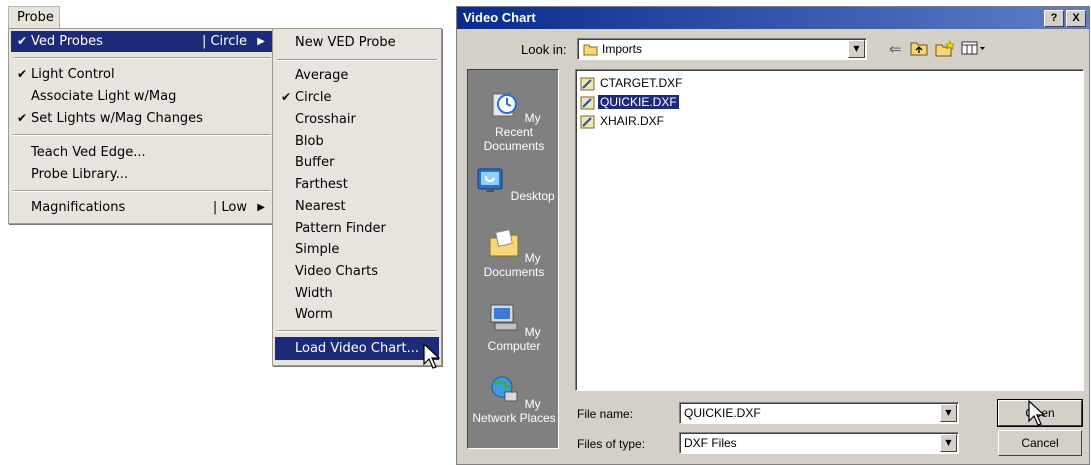 The width and height of the screenshot is (1091, 465). Describe the element at coordinates (722, 49) in the screenshot. I see `look-in-dropdown: Imports ▼` at that location.